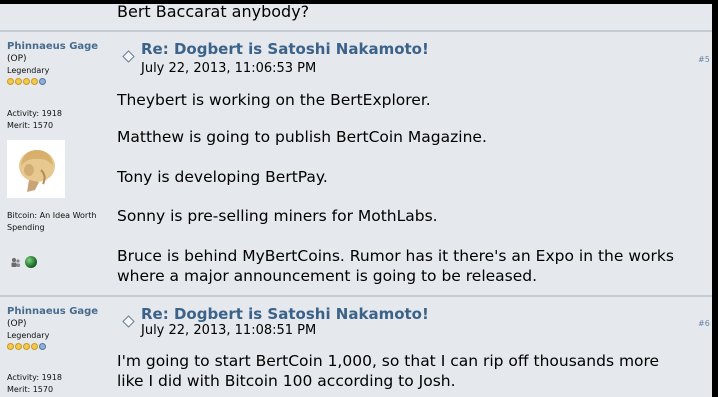 This screenshot has height=397, width=718. Describe the element at coordinates (704, 59) in the screenshot. I see `post-number-link: #5` at that location.